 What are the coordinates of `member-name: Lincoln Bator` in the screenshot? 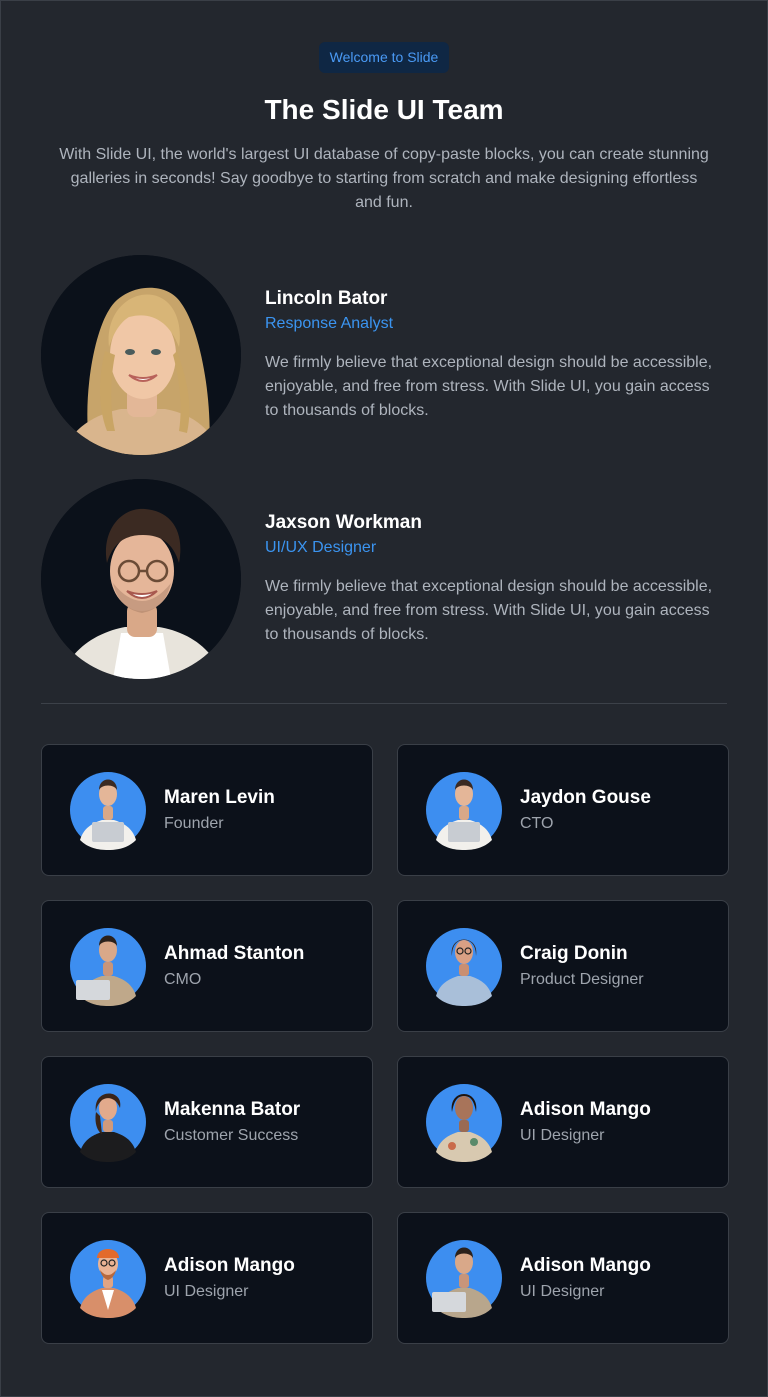 It's located at (326, 298).